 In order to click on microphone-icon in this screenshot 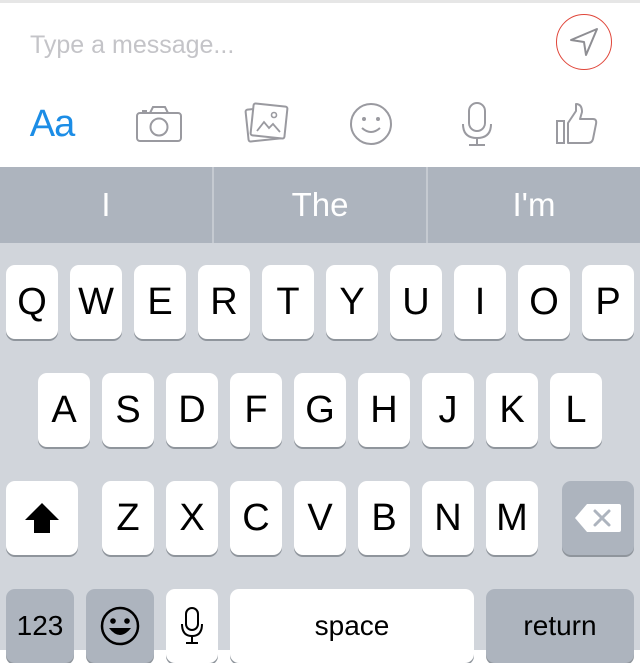, I will do `click(477, 124)`.